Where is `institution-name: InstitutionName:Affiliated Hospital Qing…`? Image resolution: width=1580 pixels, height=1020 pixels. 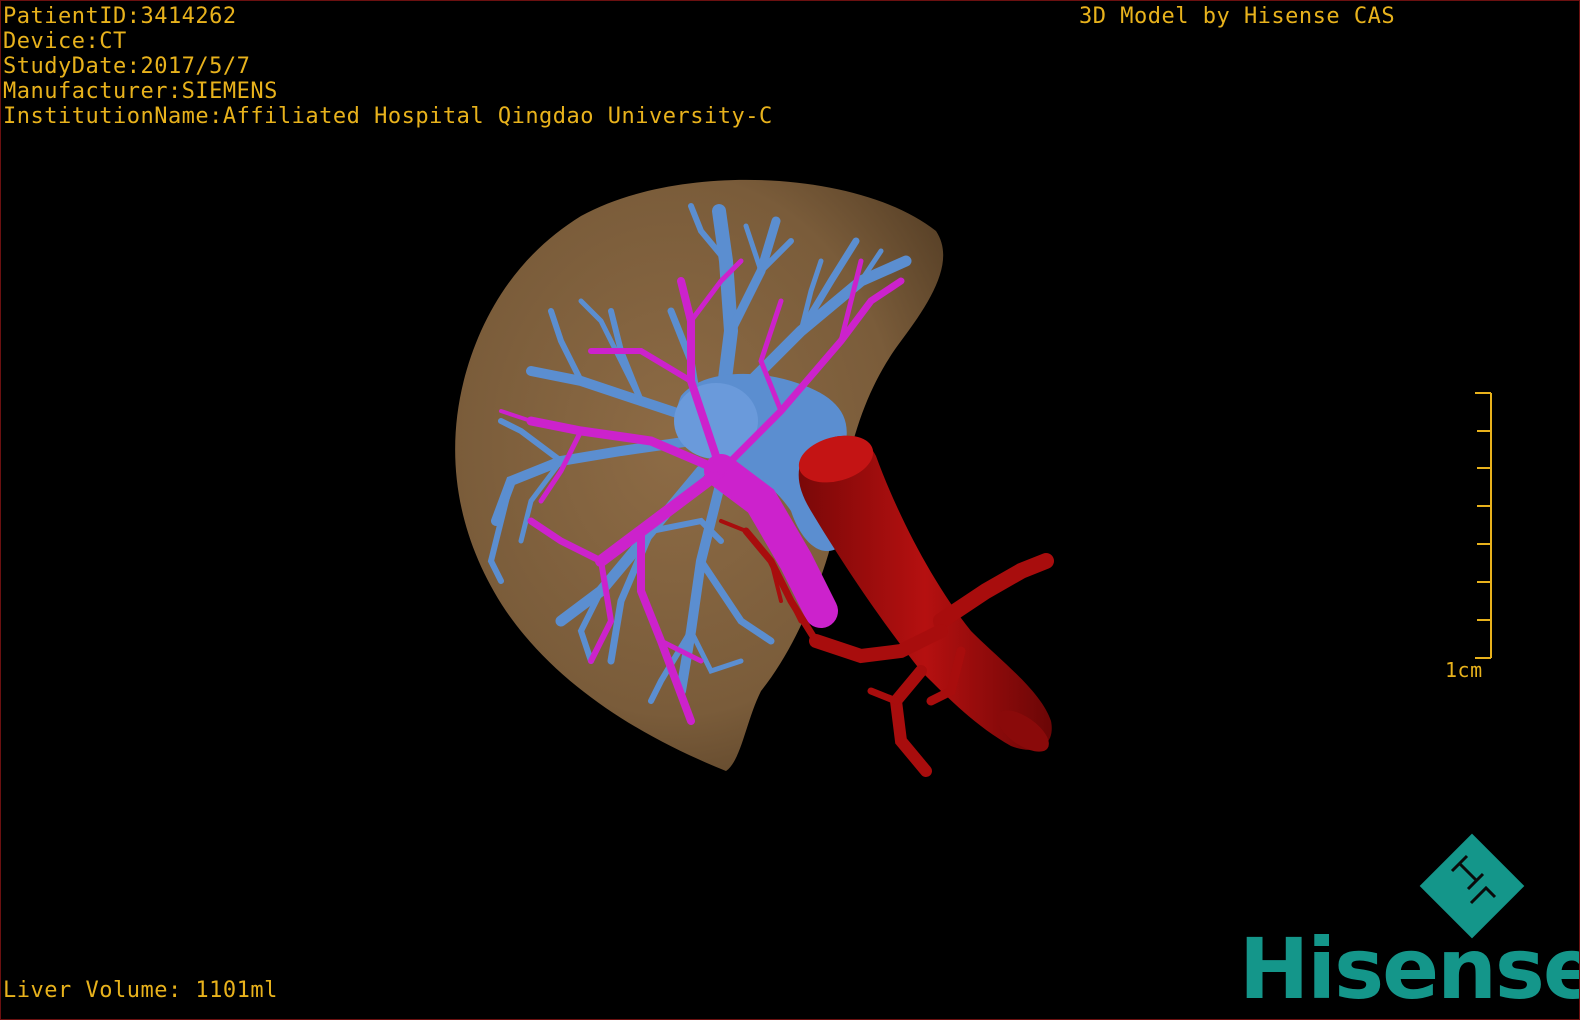 institution-name: InstitutionName:Affiliated Hospital Qing… is located at coordinates (388, 116).